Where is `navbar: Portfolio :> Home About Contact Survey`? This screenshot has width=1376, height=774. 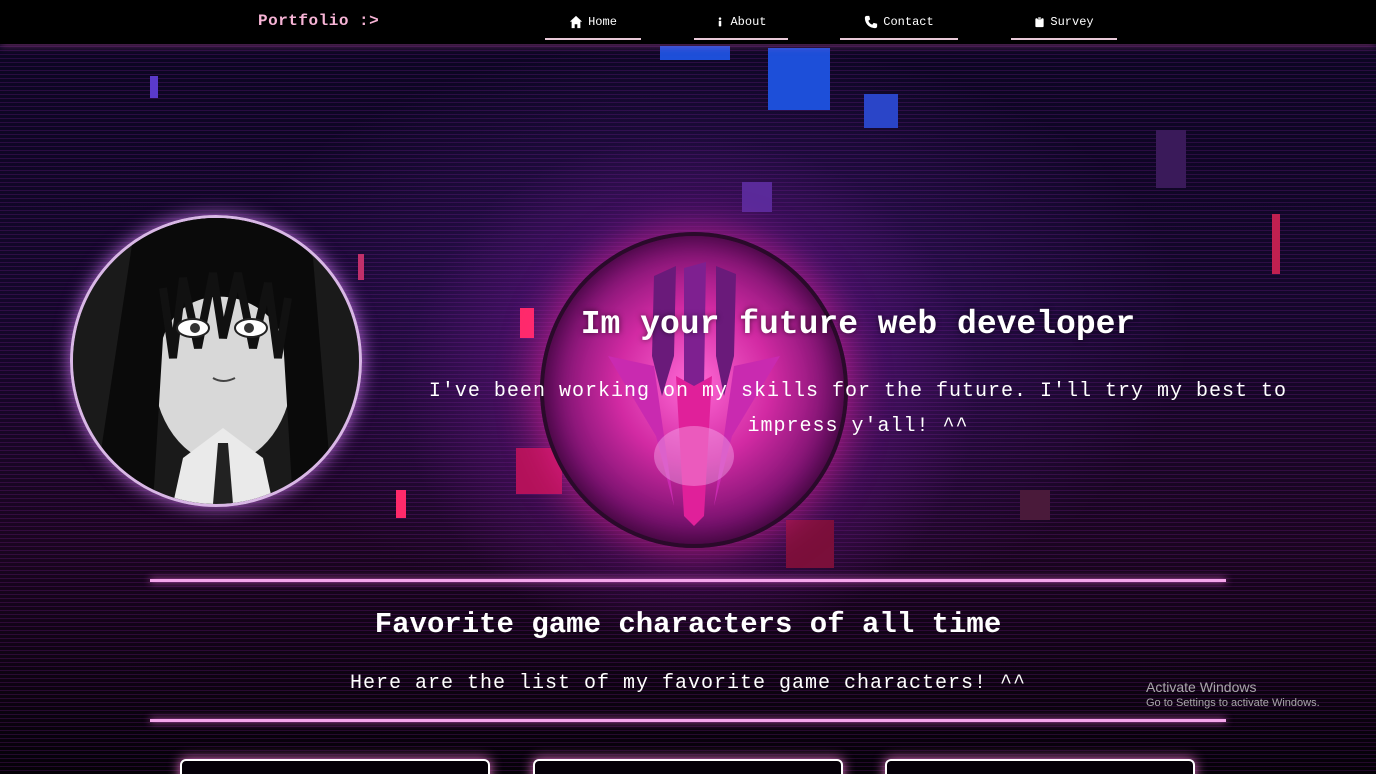
navbar: Portfolio :> Home About Contact Survey is located at coordinates (688, 22).